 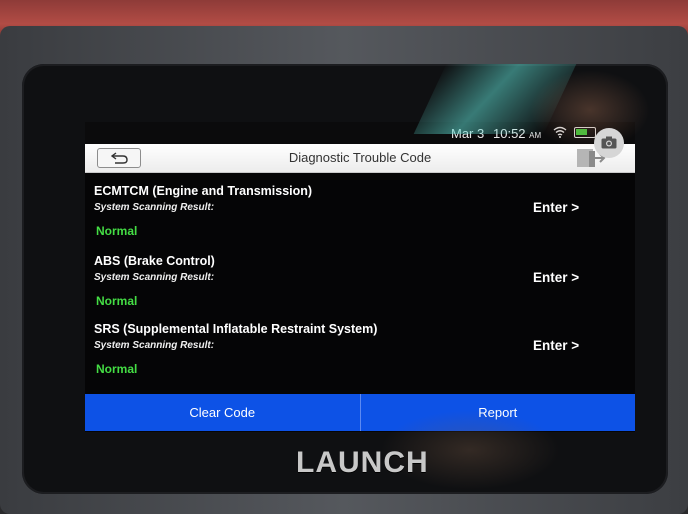 I want to click on page-title: Diagnostic Trouble Code, so click(x=360, y=157).